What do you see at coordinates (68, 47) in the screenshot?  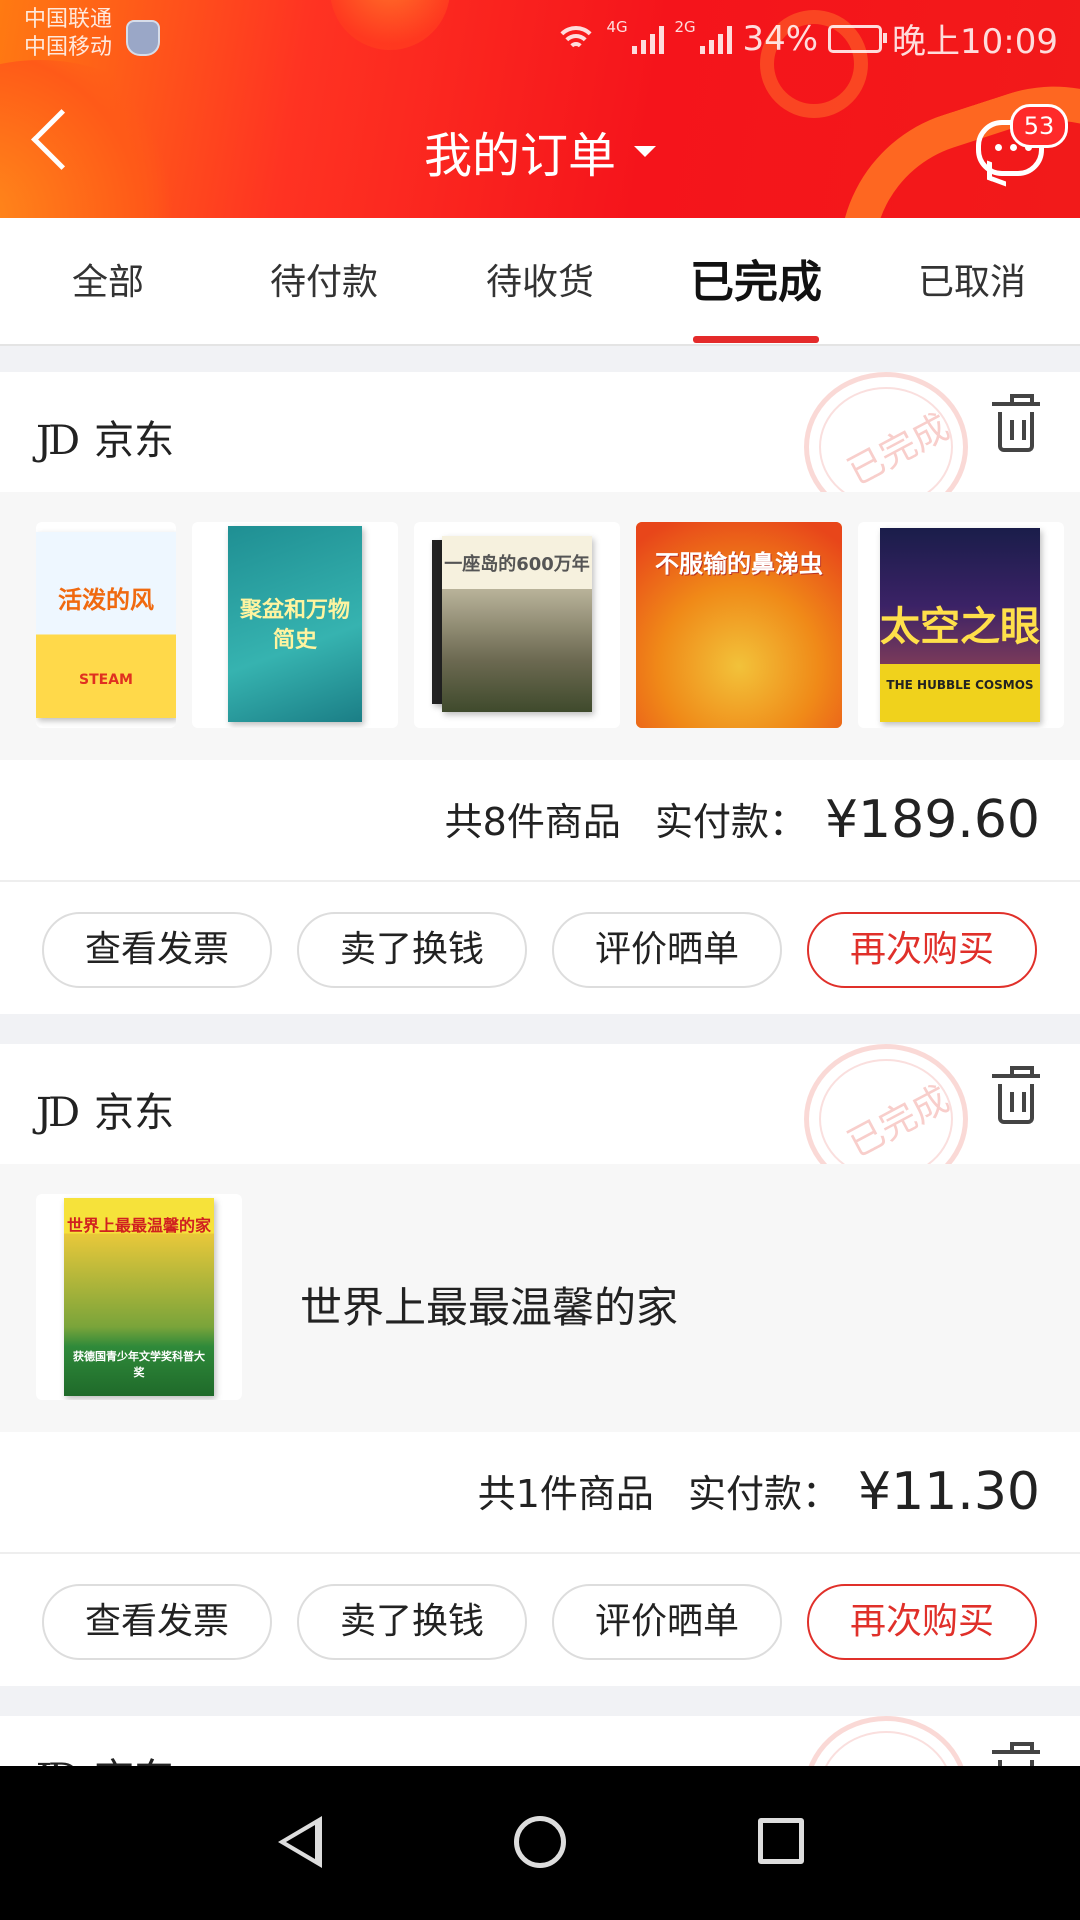 I see `carrier-2: 中国移动` at bounding box center [68, 47].